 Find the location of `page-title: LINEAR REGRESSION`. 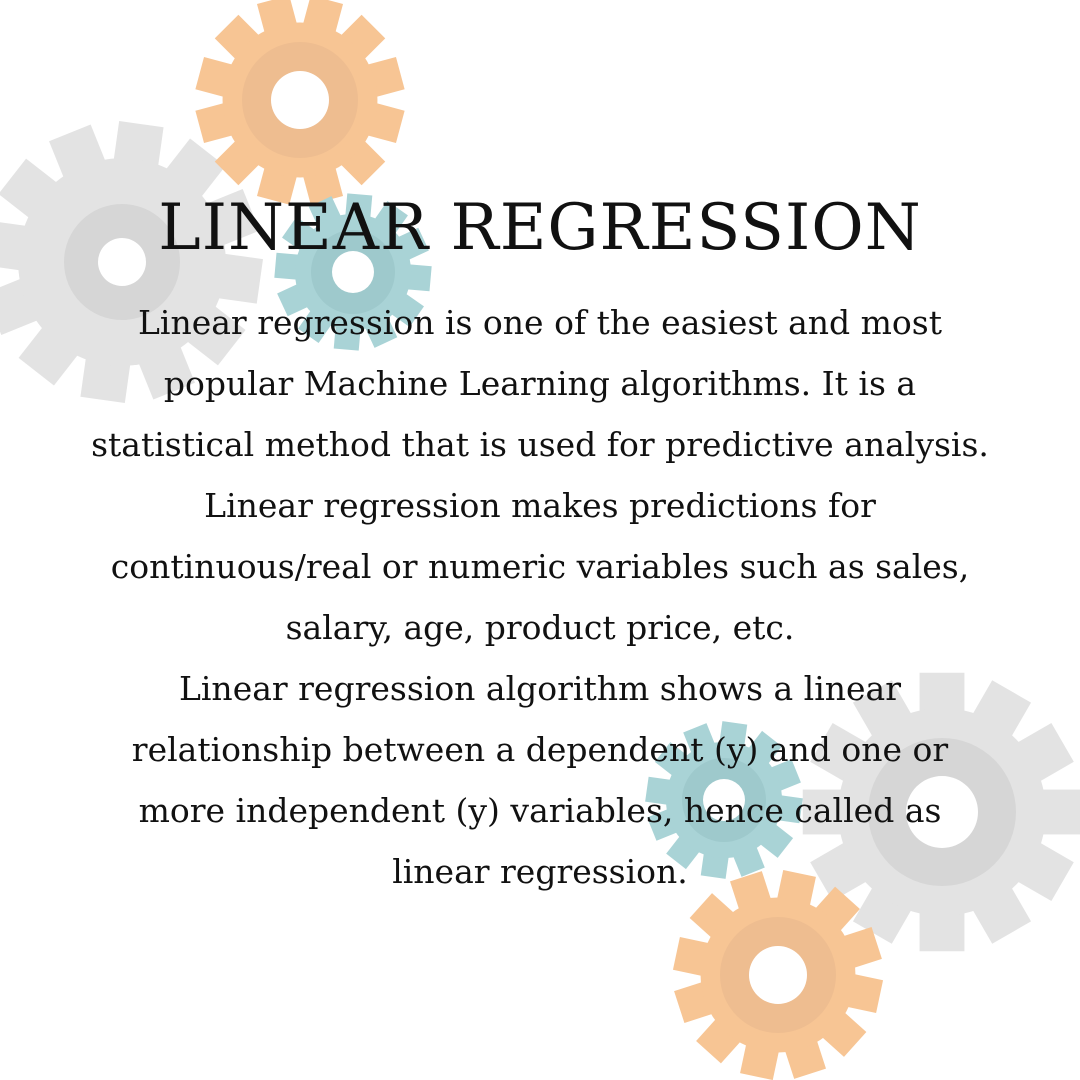

page-title: LINEAR REGRESSION is located at coordinates (540, 228).